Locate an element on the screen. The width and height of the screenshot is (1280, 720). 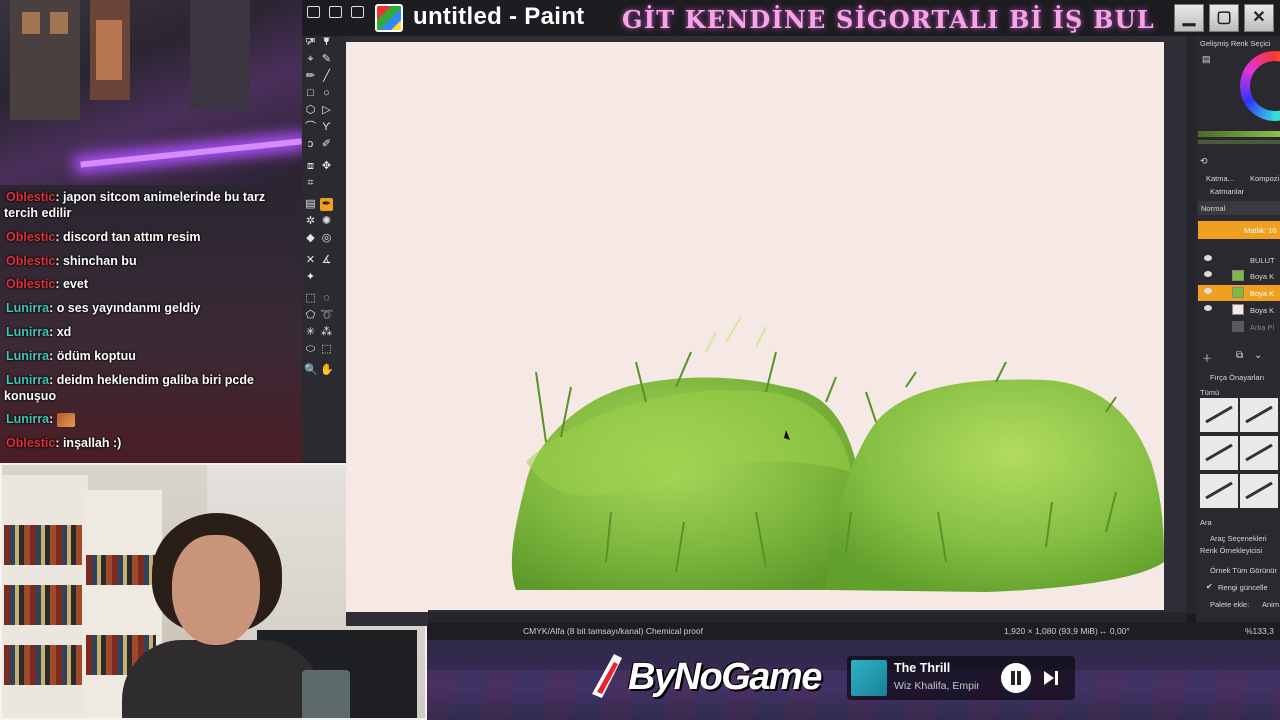
bezier-tool-icon: ⌒ is located at coordinates (310, 127).